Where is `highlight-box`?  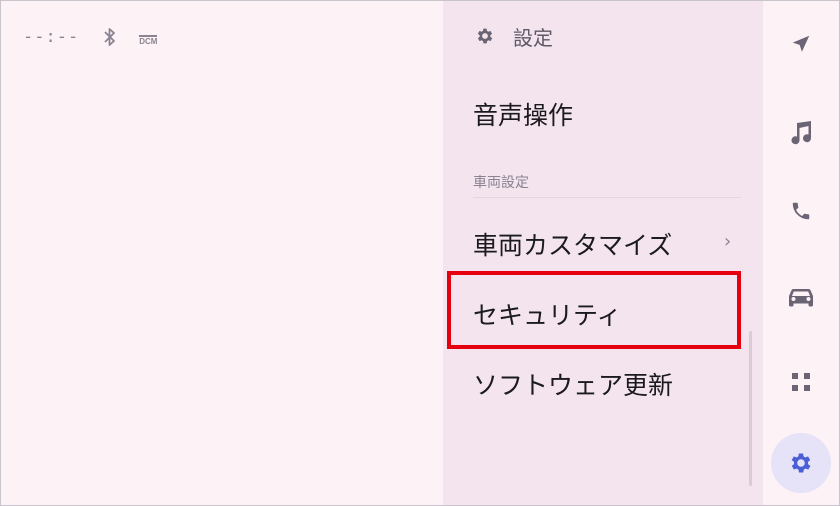
highlight-box is located at coordinates (594, 310).